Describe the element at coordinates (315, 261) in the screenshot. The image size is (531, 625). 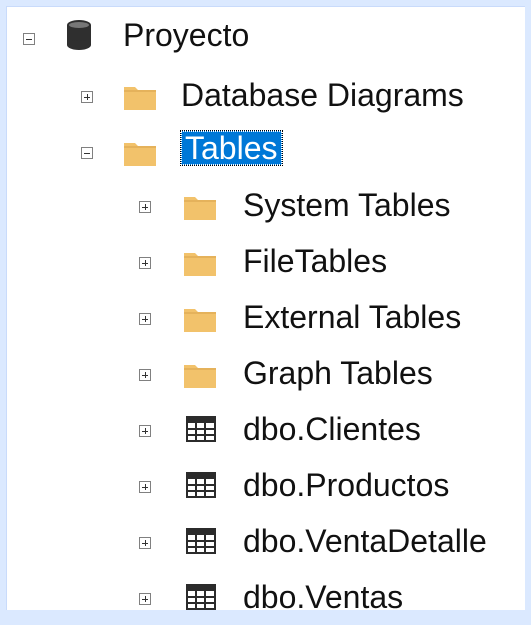
I see `tree-node-label: FileTables` at that location.